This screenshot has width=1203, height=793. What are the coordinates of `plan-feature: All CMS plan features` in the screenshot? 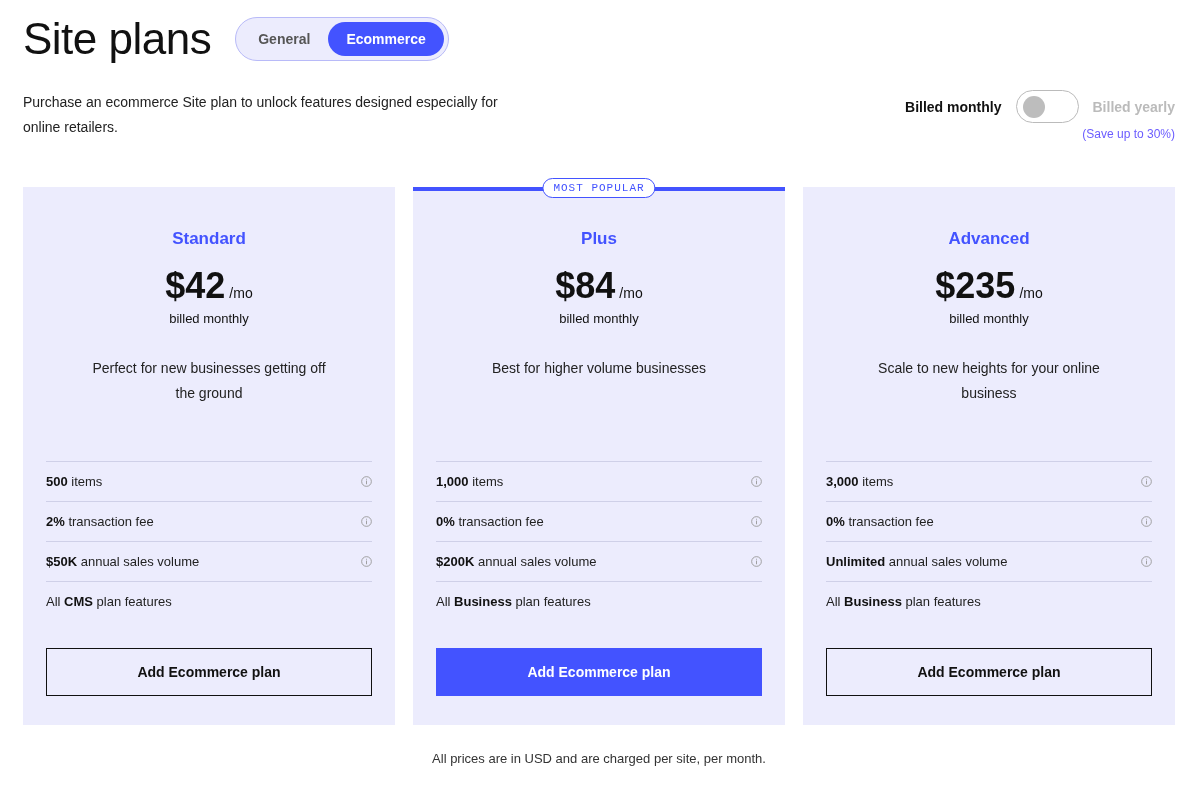 It's located at (109, 601).